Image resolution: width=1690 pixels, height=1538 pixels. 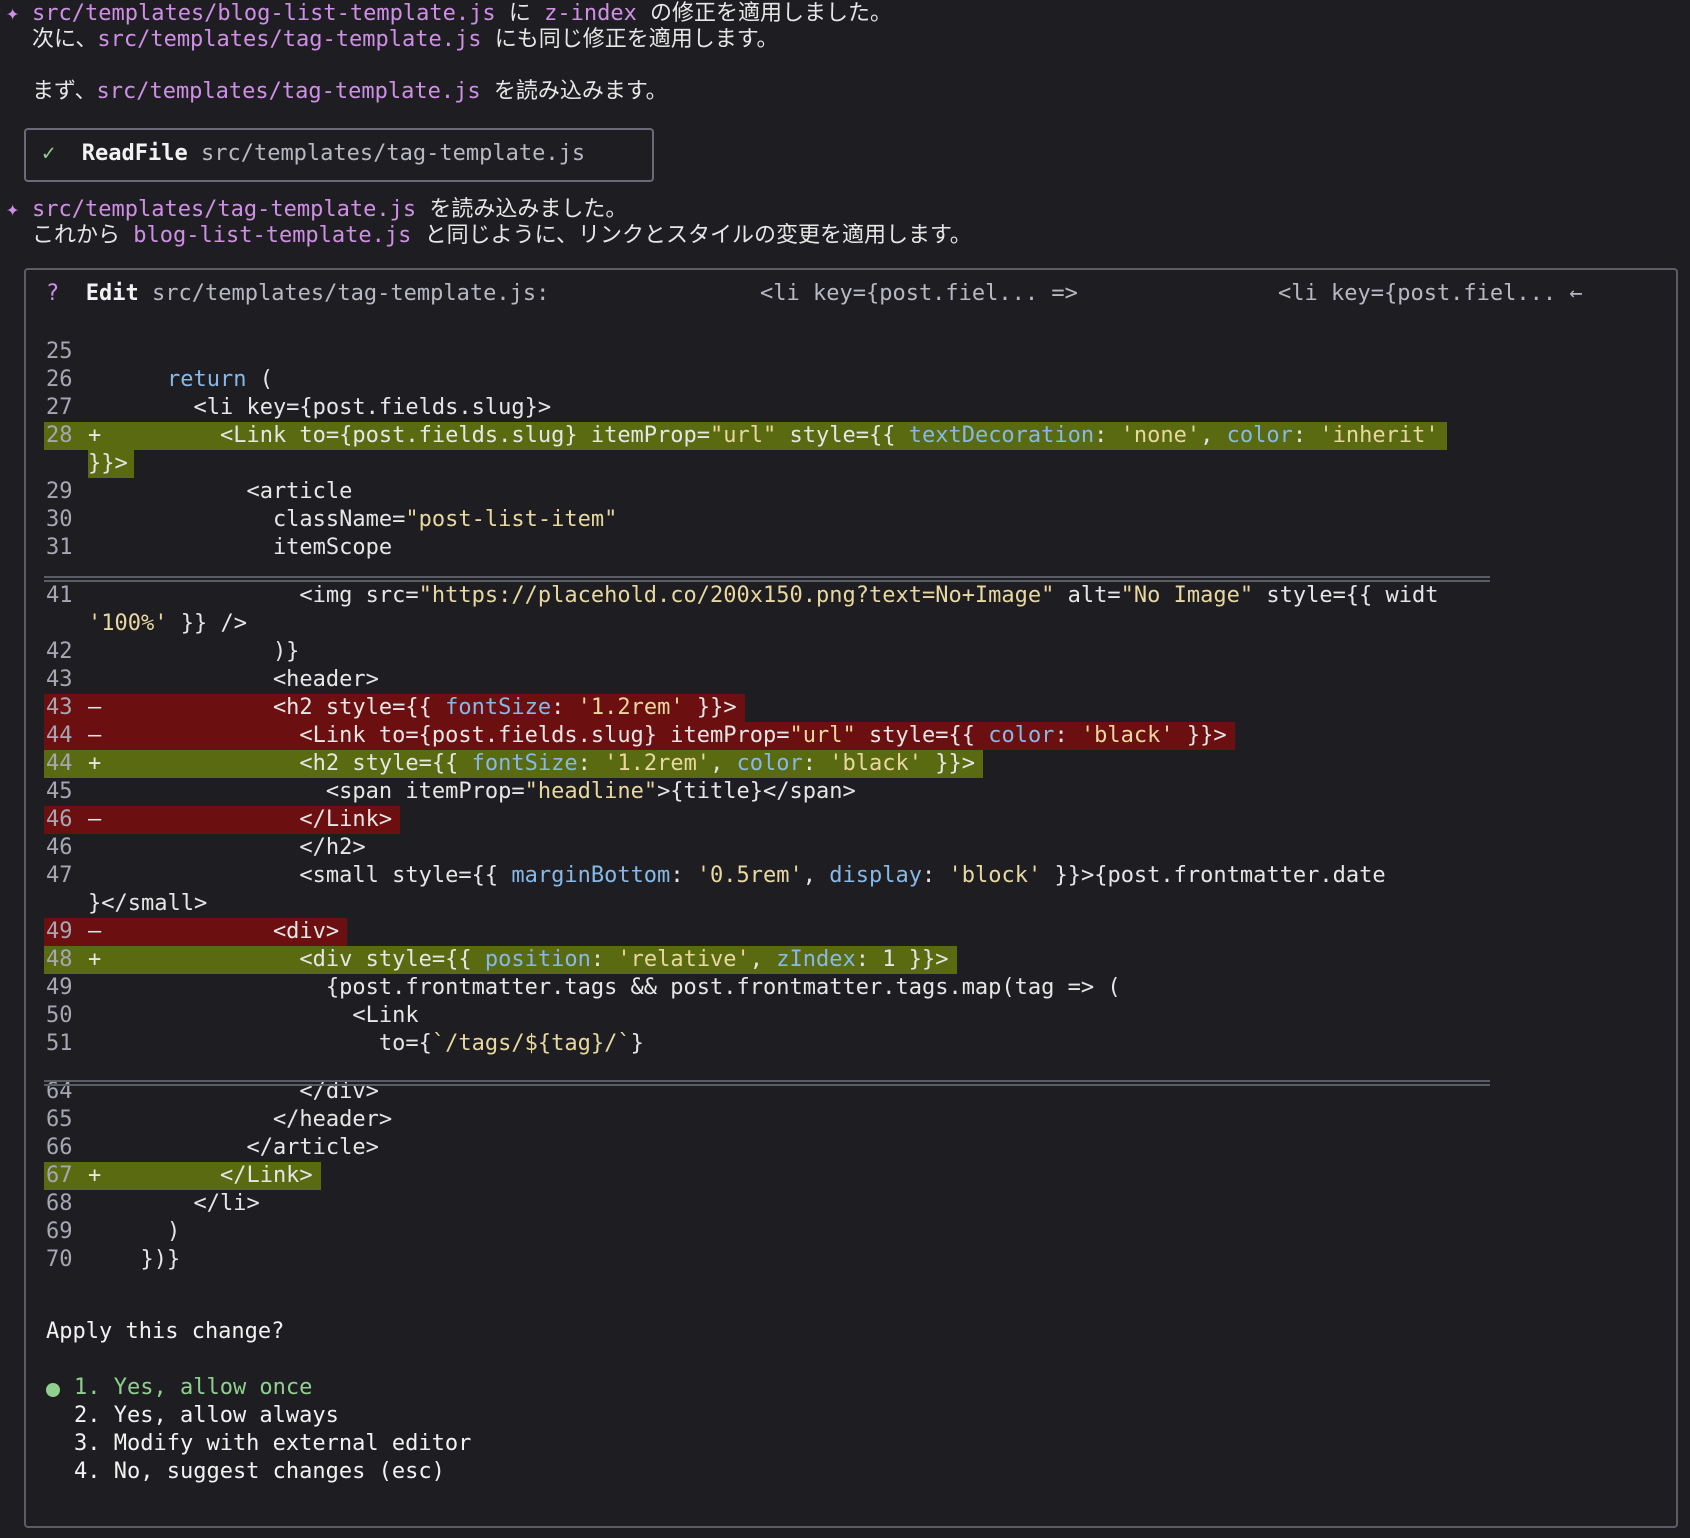 What do you see at coordinates (520, 13) in the screenshot?
I see `text: に` at bounding box center [520, 13].